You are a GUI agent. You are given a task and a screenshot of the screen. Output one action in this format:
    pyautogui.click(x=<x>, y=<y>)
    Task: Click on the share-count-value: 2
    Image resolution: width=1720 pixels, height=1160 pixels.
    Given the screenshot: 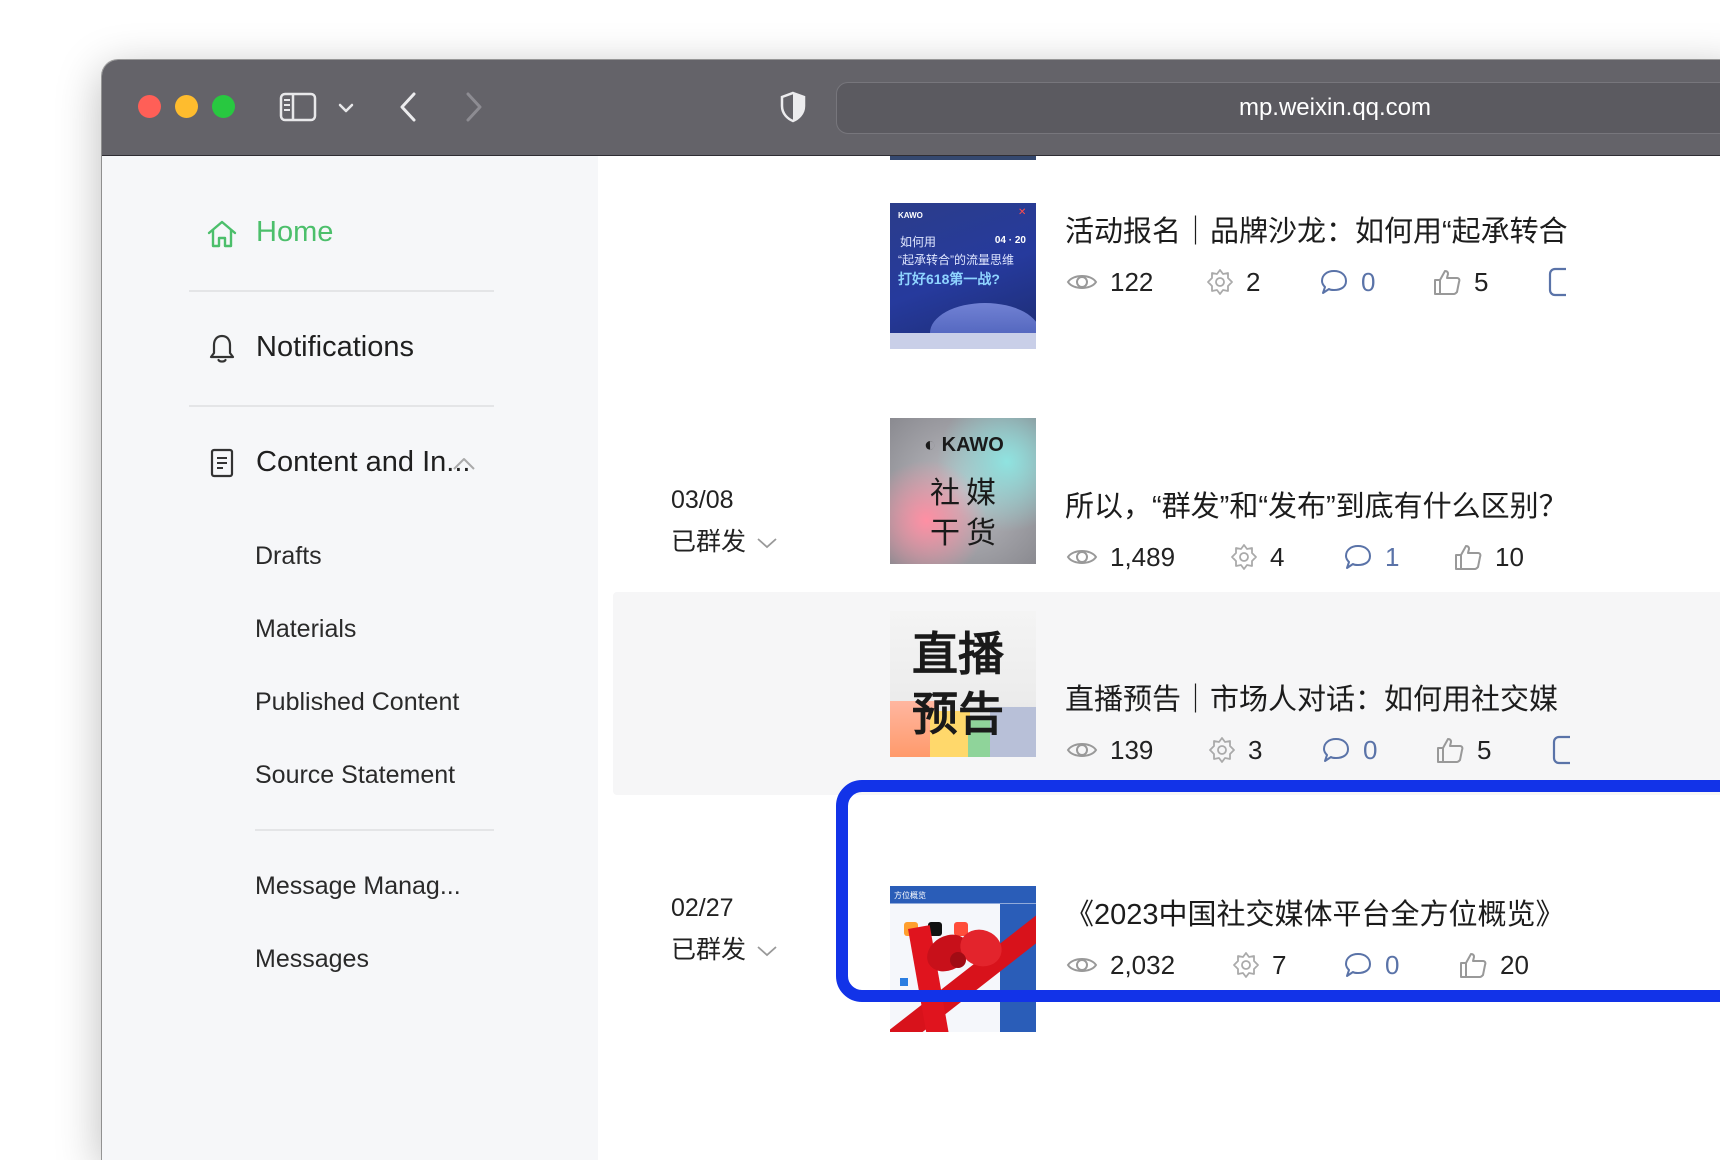 What is the action you would take?
    pyautogui.click(x=1253, y=281)
    